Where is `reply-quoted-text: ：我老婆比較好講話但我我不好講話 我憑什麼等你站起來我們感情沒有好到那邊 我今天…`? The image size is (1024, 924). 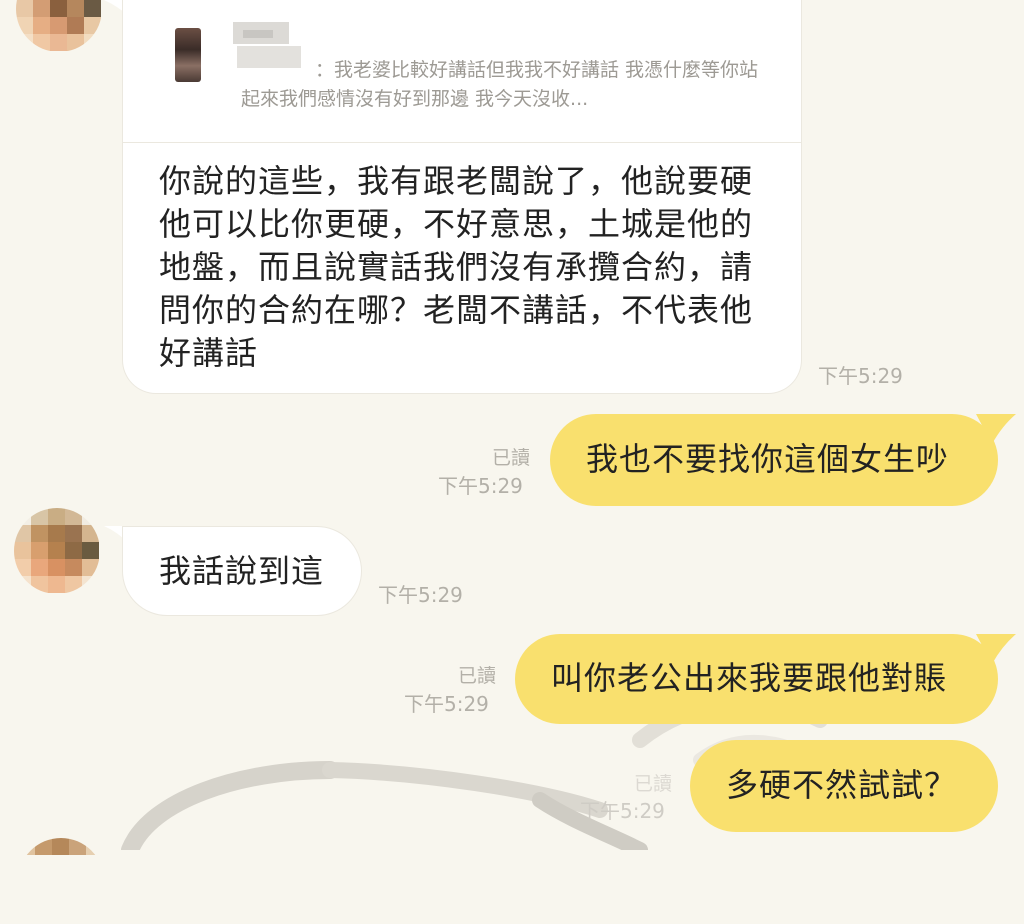
reply-quoted-text: ：我老婆比較好講話但我我不好講話 我憑什麼等你站起來我們感情沒有好到那邊 我今天… is located at coordinates (500, 84).